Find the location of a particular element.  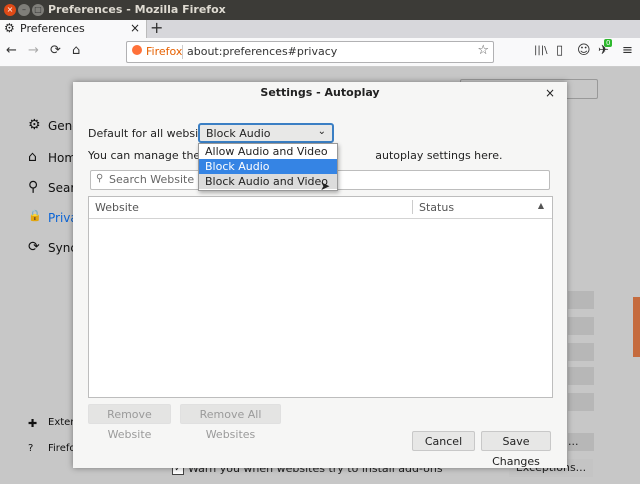

manage-text-end: autoplay settings here. is located at coordinates (439, 155).